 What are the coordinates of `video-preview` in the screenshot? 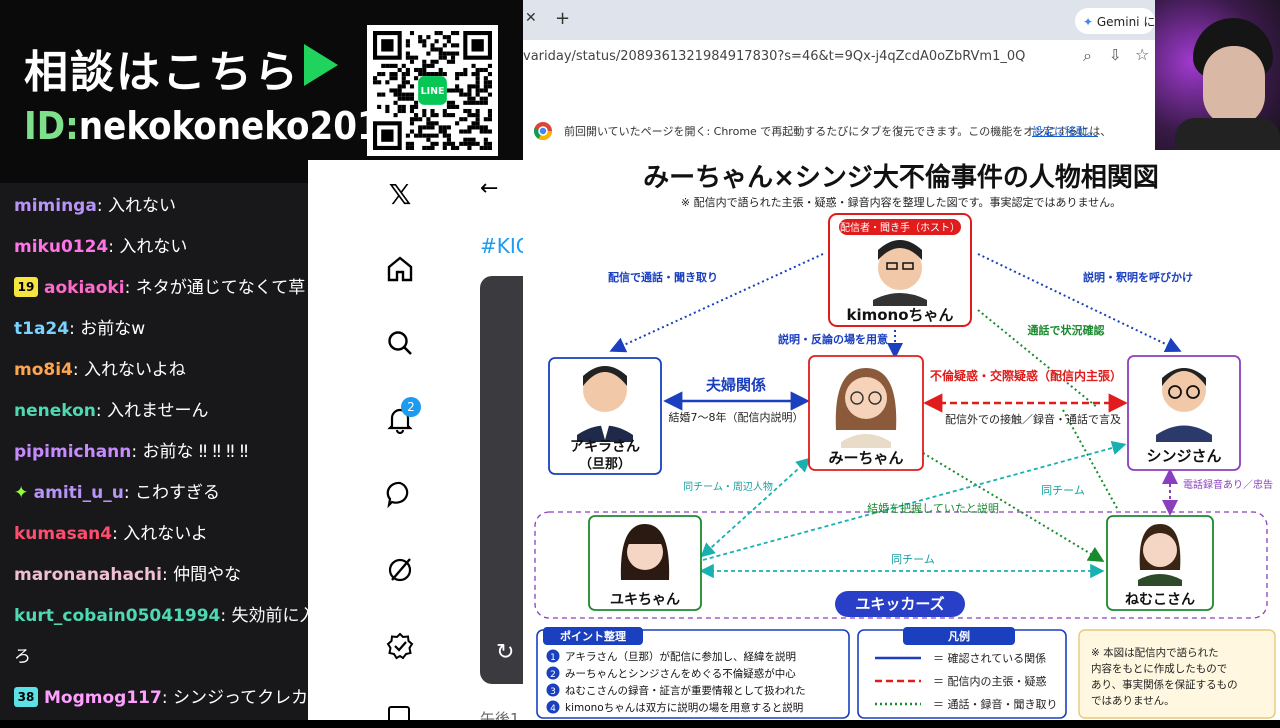 It's located at (504, 480).